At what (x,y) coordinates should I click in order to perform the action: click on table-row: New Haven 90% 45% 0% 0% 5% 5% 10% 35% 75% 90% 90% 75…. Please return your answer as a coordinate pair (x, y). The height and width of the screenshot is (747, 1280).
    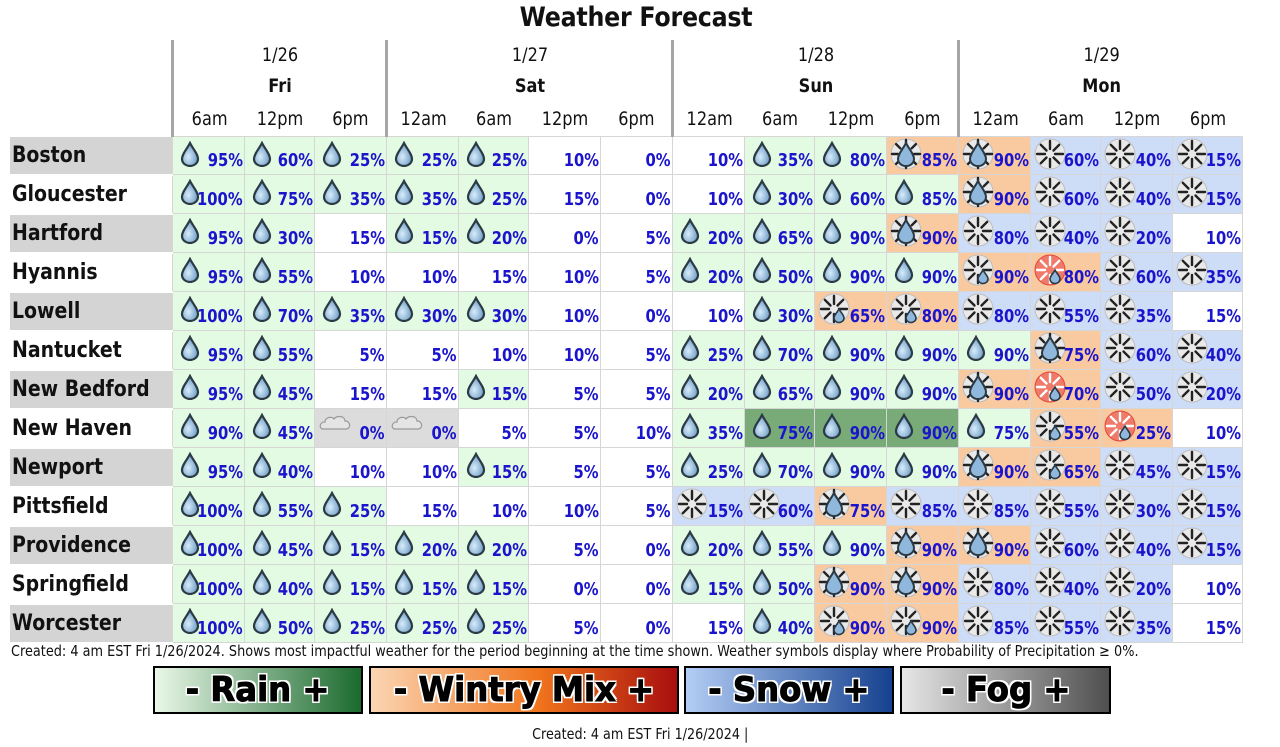
    Looking at the image, I should click on (627, 428).